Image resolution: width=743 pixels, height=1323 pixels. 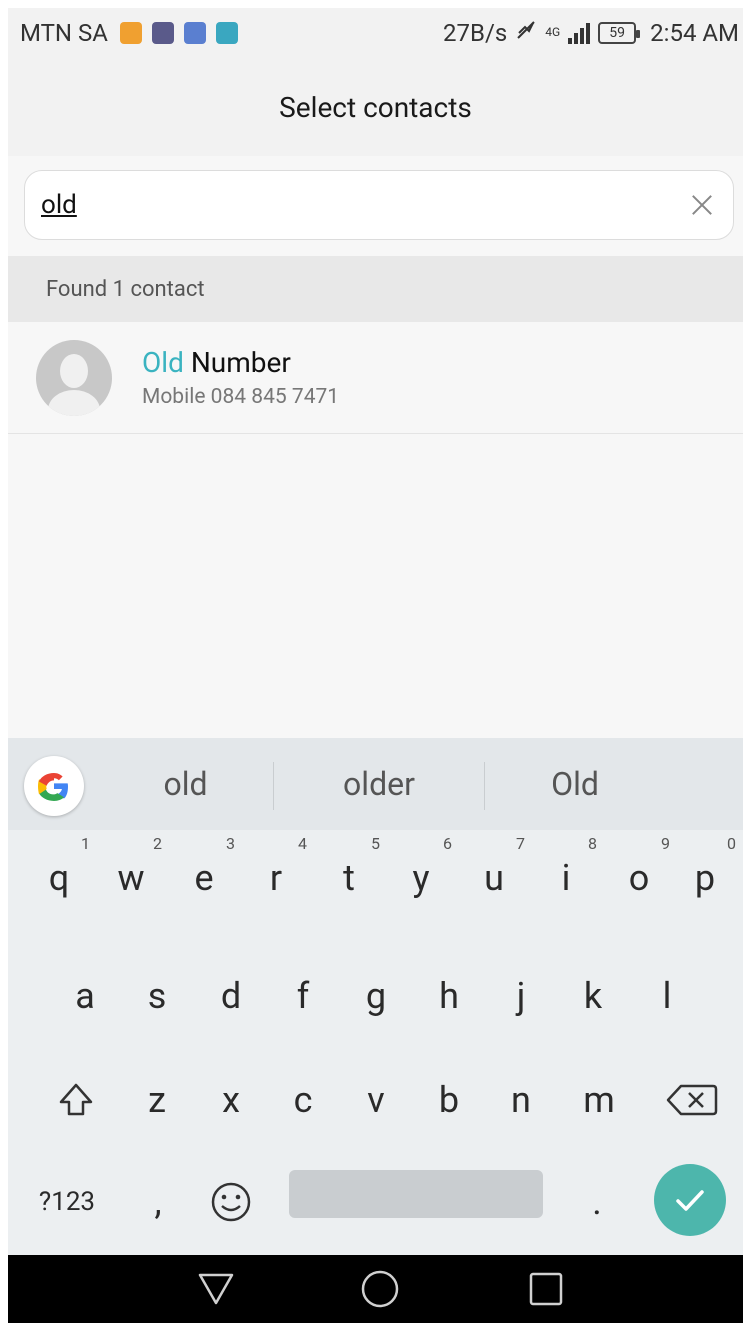 I want to click on key-hint: 8, so click(x=592, y=843).